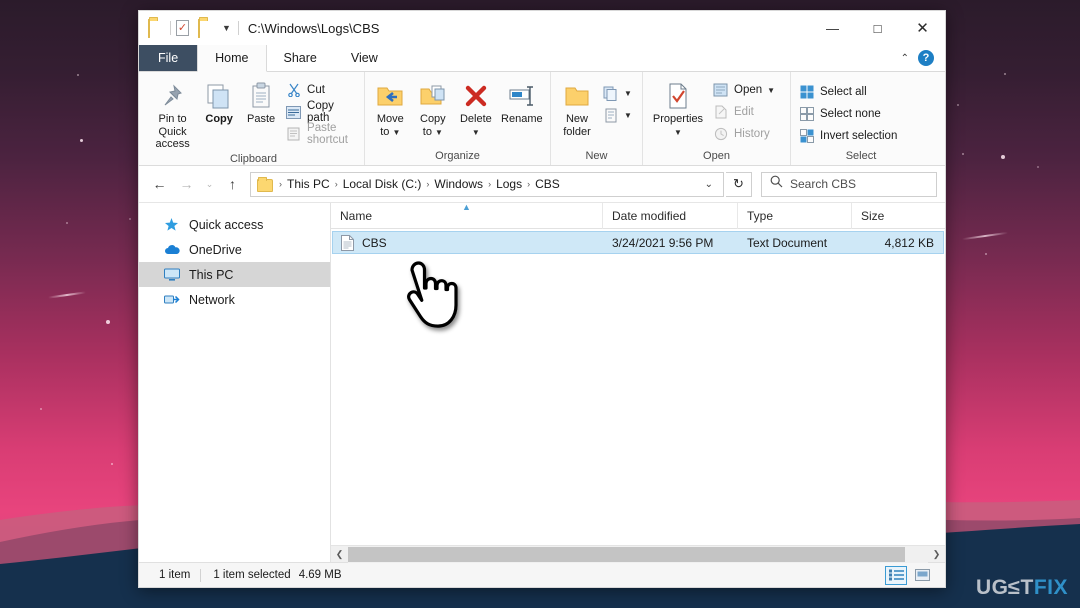 The height and width of the screenshot is (608, 1080). Describe the element at coordinates (752, 134) in the screenshot. I see `history-label: History` at that location.